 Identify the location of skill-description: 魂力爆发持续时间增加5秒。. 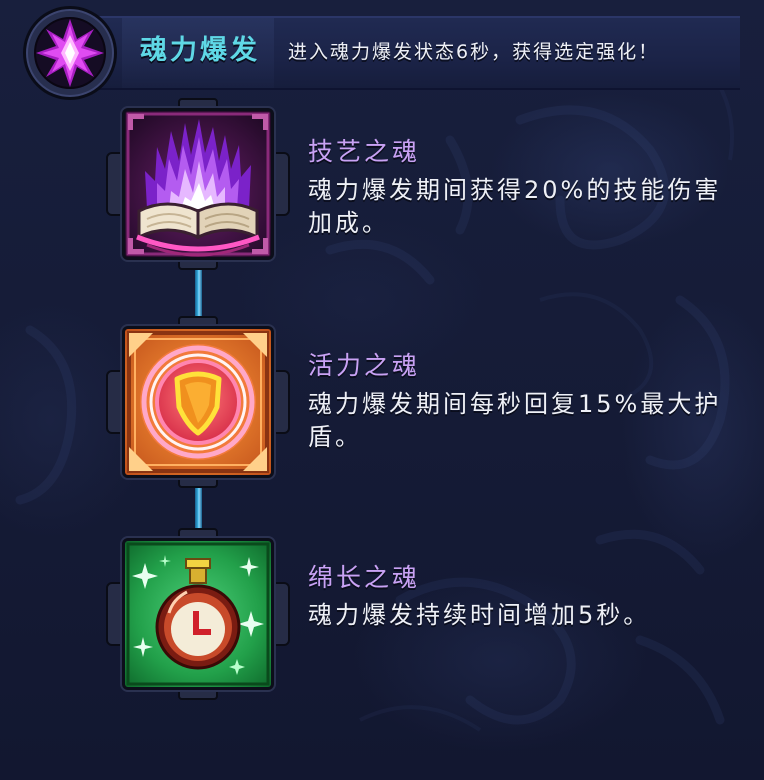
(479, 615).